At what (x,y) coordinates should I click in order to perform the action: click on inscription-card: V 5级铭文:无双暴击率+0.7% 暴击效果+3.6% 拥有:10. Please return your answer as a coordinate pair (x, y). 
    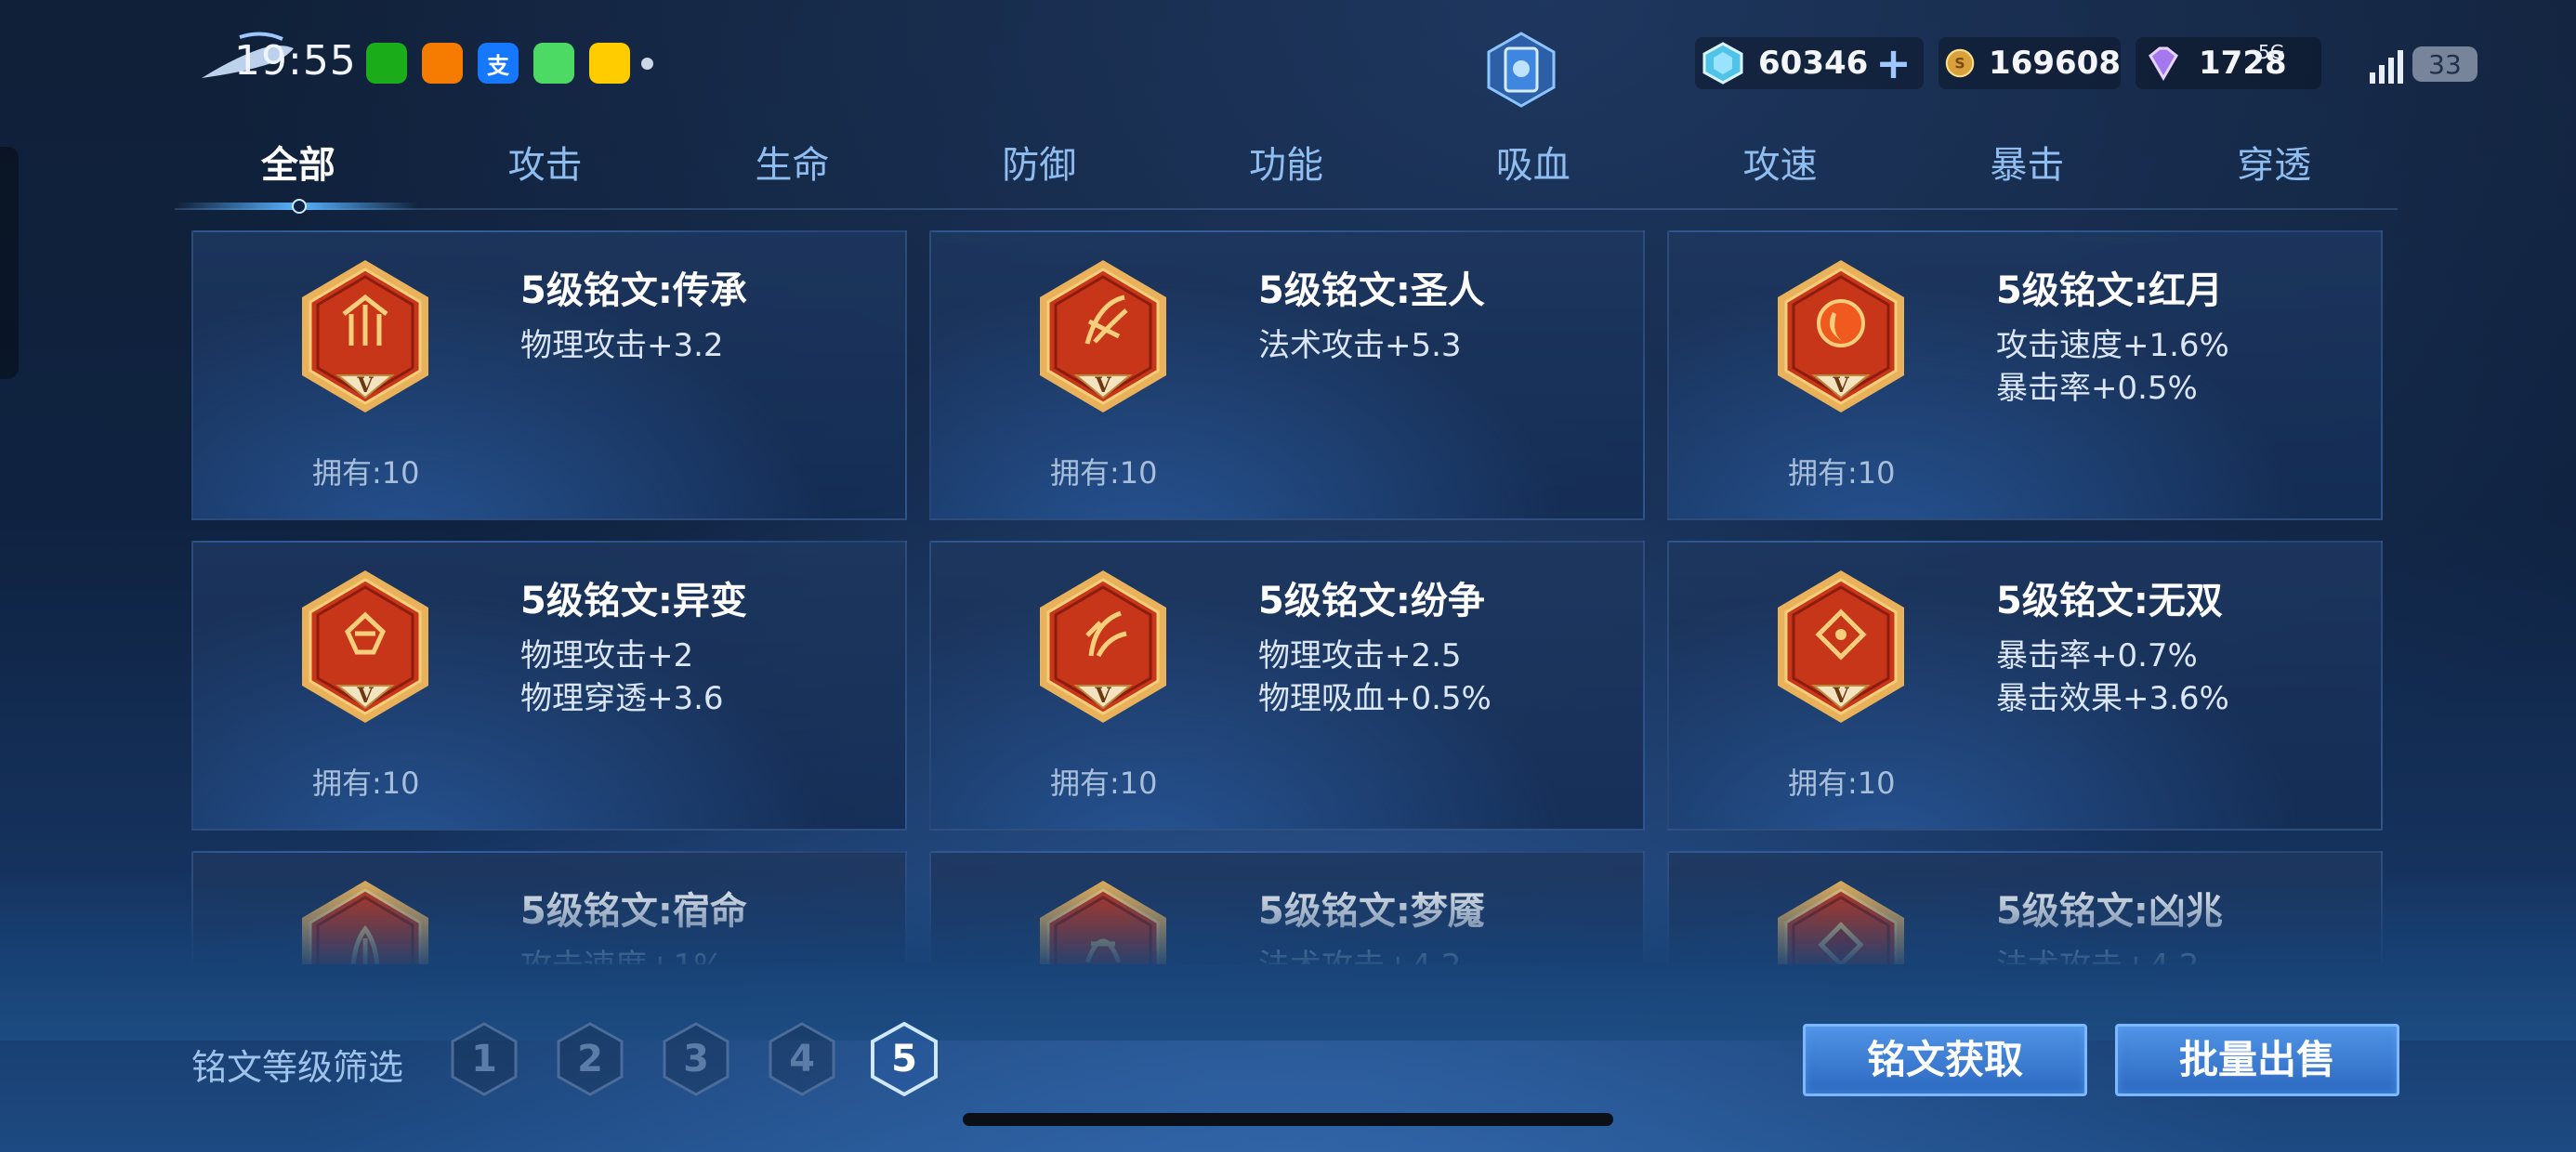
    Looking at the image, I should click on (2025, 686).